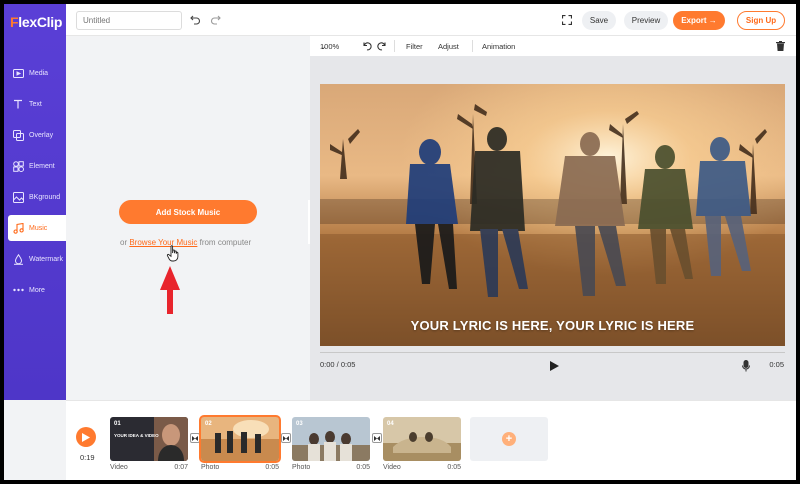 This screenshot has height=484, width=800. What do you see at coordinates (18, 104) in the screenshot?
I see `text-icon` at bounding box center [18, 104].